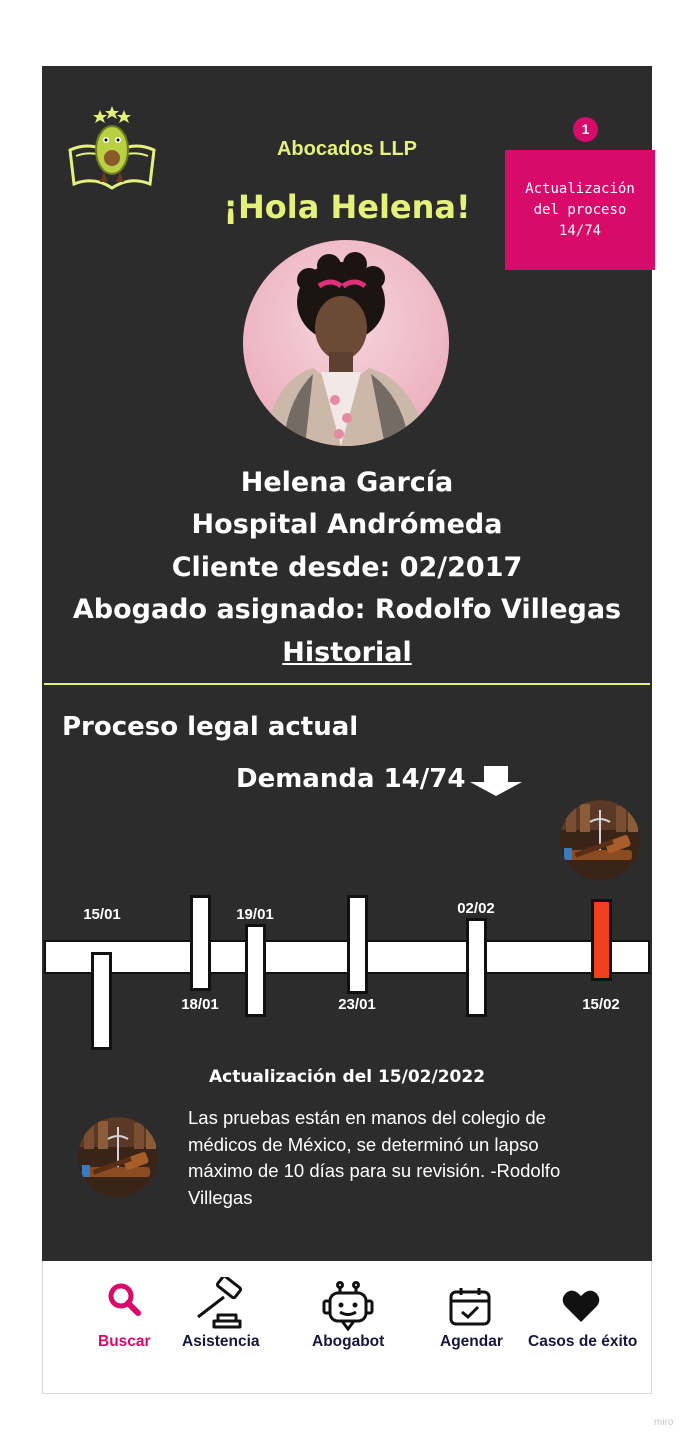 The width and height of the screenshot is (693, 1442). I want to click on heart-icon, so click(581, 1306).